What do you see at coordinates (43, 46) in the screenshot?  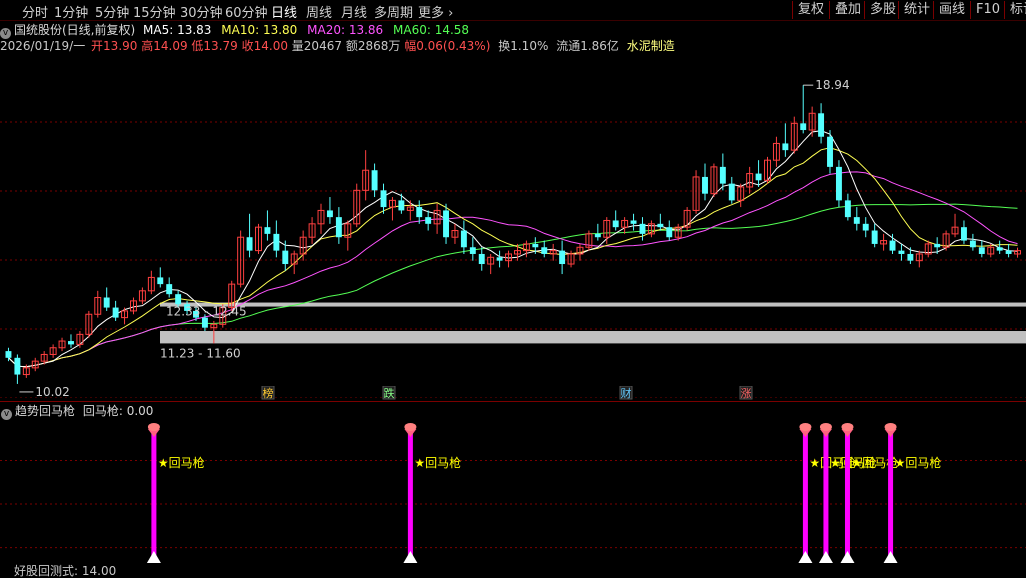 I see `date-label: 2026/01/19/一` at bounding box center [43, 46].